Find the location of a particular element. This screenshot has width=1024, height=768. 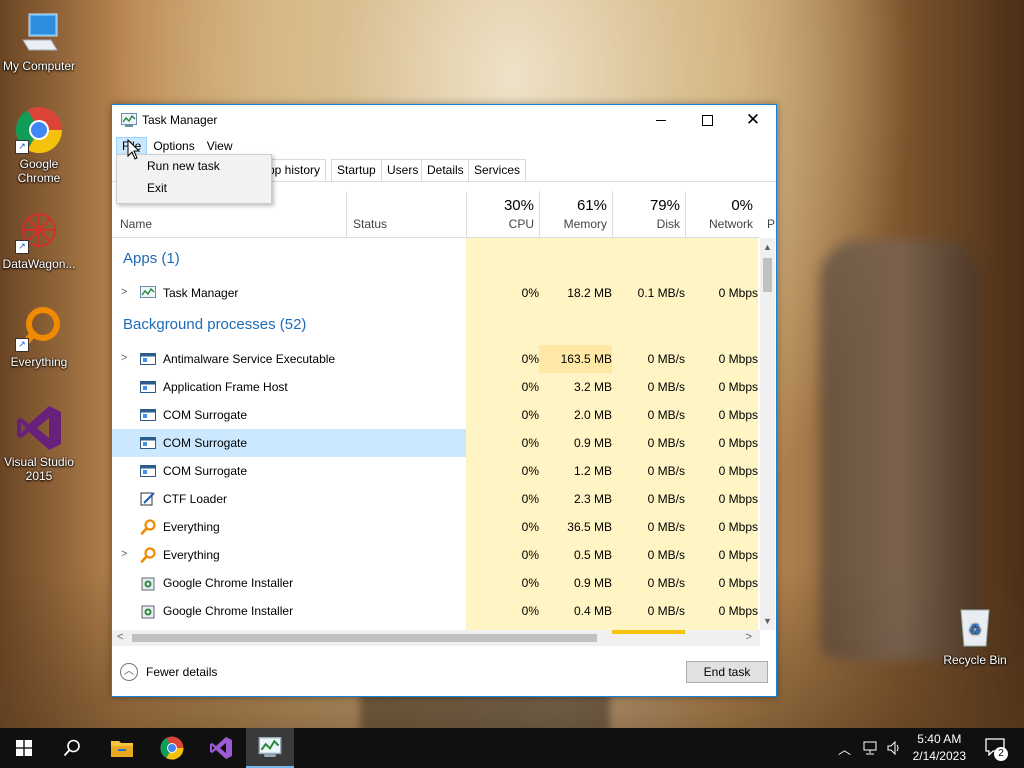

scroll-right-icon: > is located at coordinates (749, 637).